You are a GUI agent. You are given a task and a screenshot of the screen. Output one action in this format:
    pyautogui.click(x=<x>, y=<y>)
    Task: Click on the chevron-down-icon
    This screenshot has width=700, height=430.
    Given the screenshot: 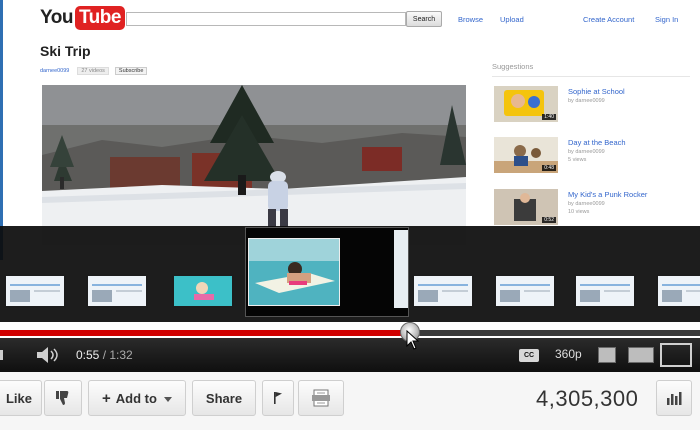 What is the action you would take?
    pyautogui.click(x=167, y=399)
    